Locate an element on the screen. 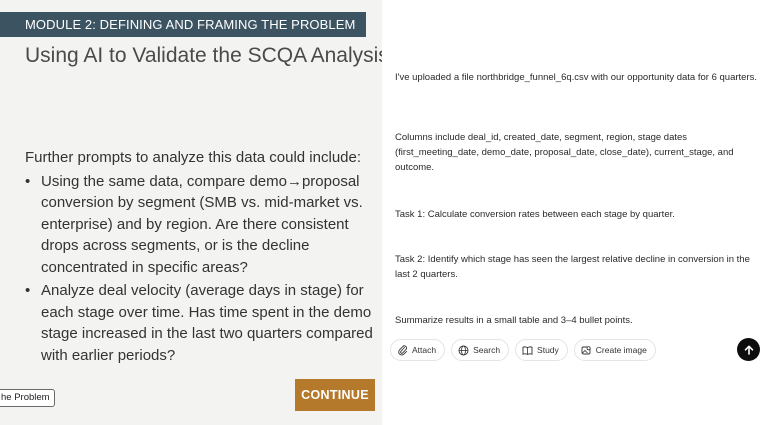  search-button: Search is located at coordinates (480, 350).